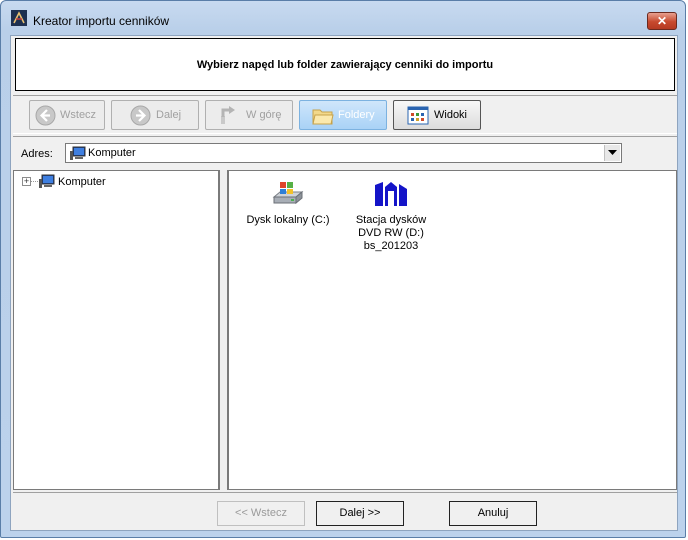 Image resolution: width=688 pixels, height=540 pixels. What do you see at coordinates (26, 181) in the screenshot?
I see `tree-expand-toggle: +` at bounding box center [26, 181].